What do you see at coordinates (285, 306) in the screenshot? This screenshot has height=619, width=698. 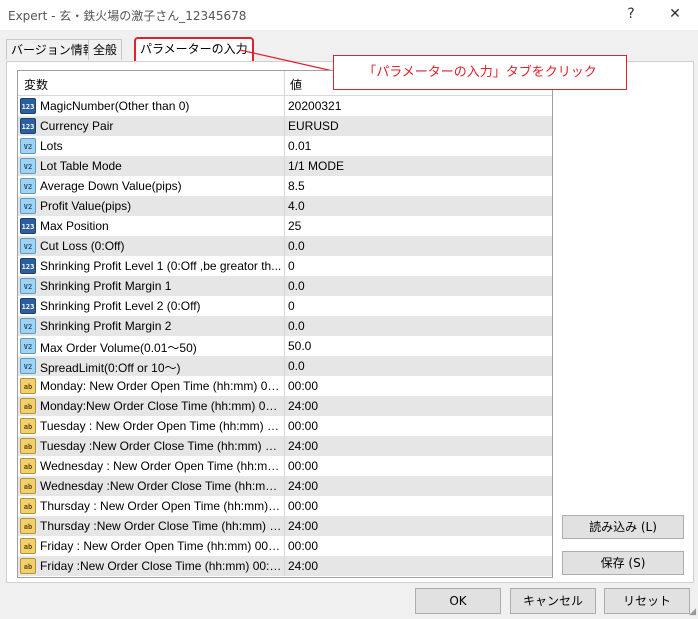 I see `table-row: 123 Shrinking Profit Level 2 (0:Off) 0` at bounding box center [285, 306].